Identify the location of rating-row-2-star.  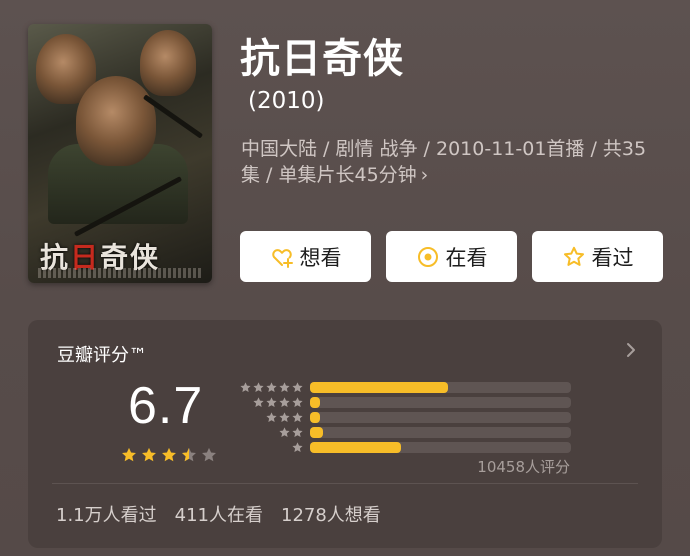
(404, 432).